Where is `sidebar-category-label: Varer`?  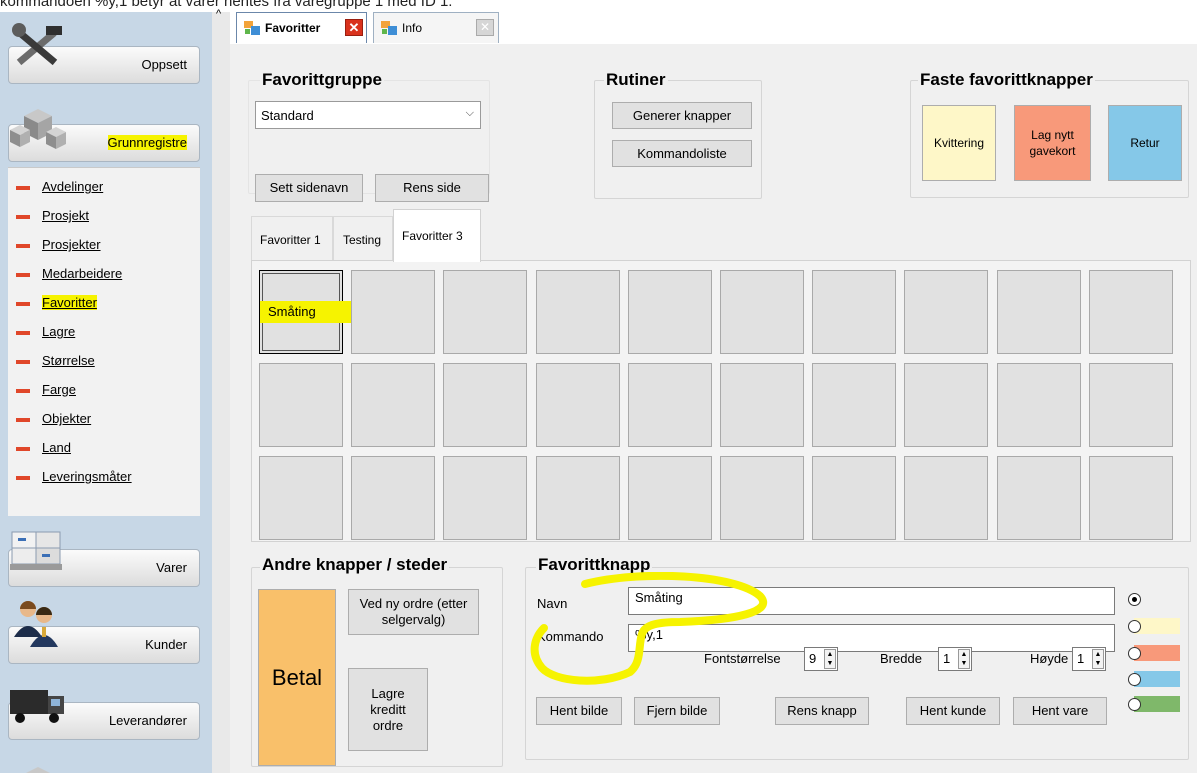 sidebar-category-label: Varer is located at coordinates (171, 567).